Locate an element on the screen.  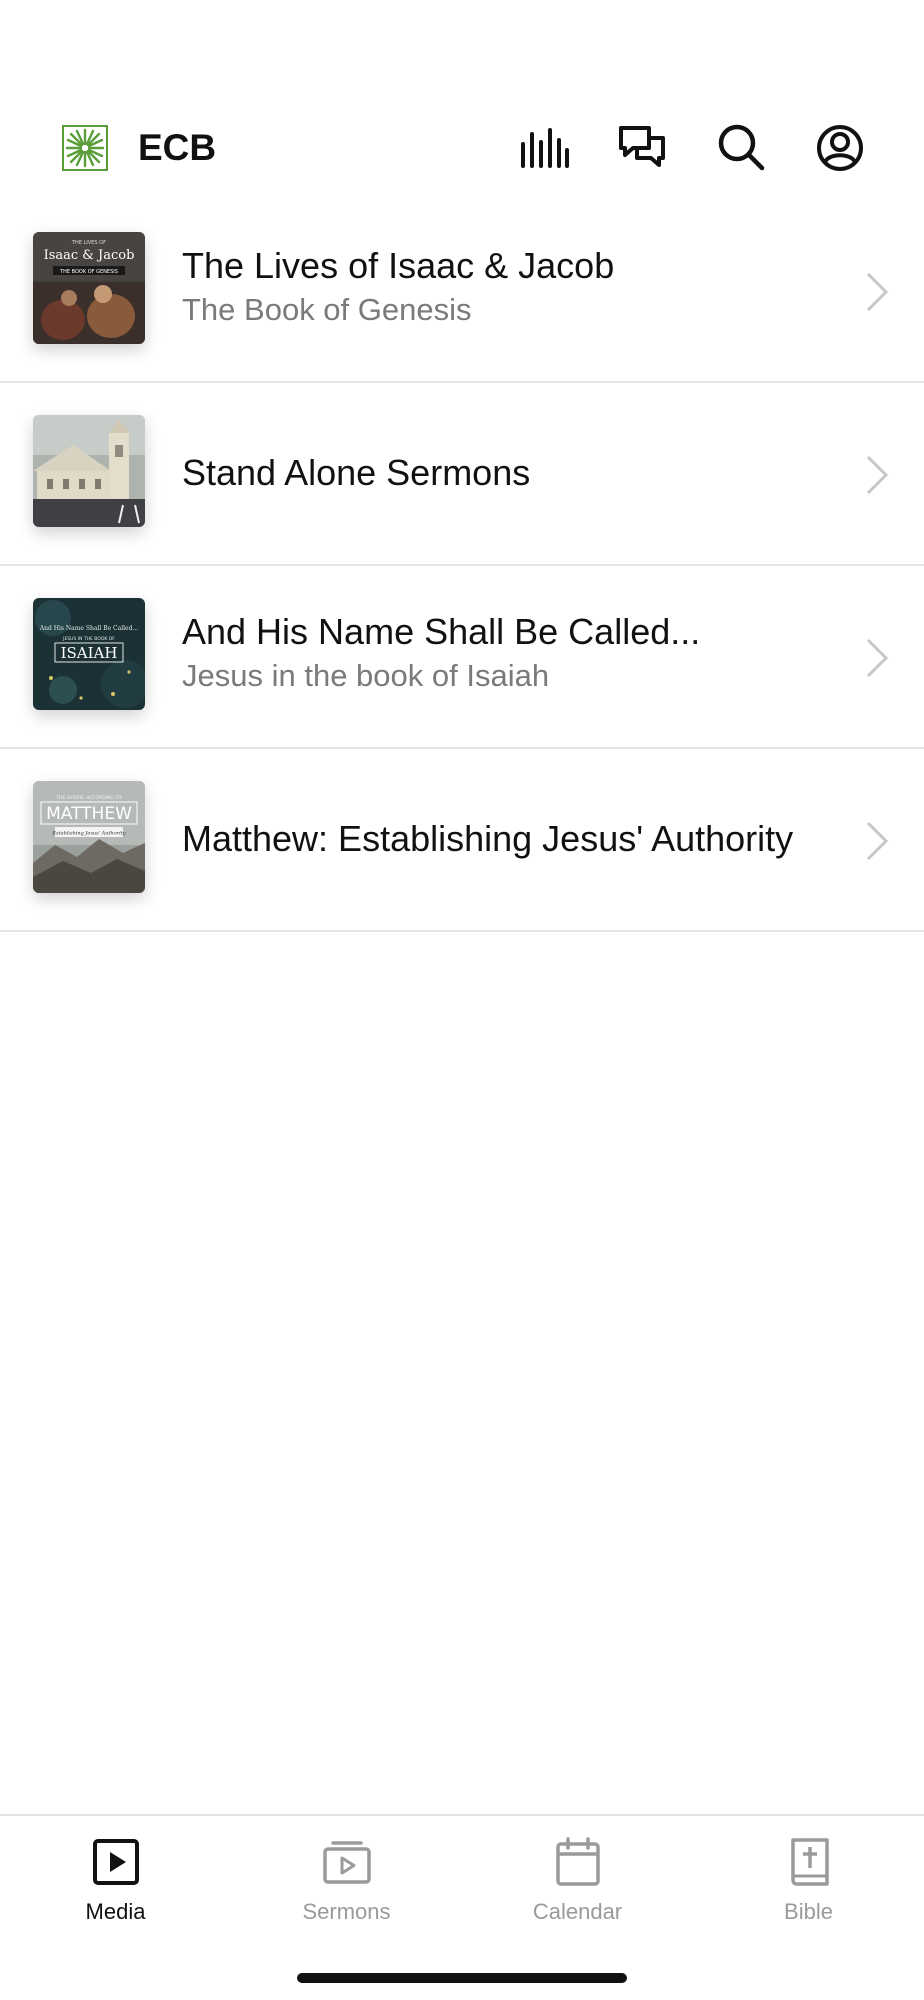
thumb-band-text: JESUS IN THE BOOK OF is located at coordinates (88, 639).